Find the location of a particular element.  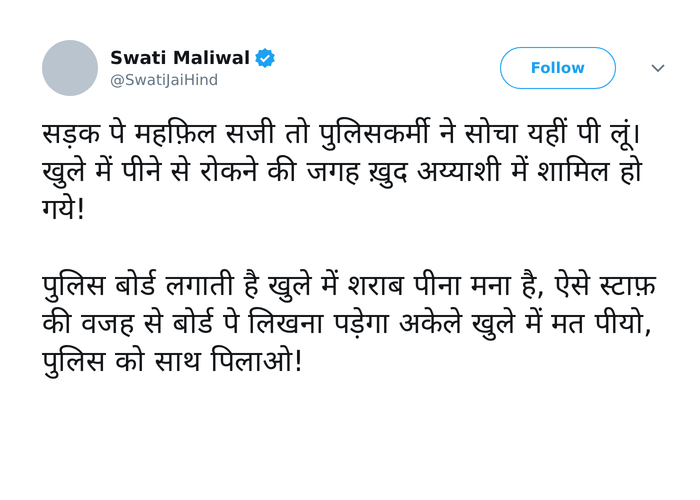

author-handle: @SwatiJaiHind is located at coordinates (299, 79).